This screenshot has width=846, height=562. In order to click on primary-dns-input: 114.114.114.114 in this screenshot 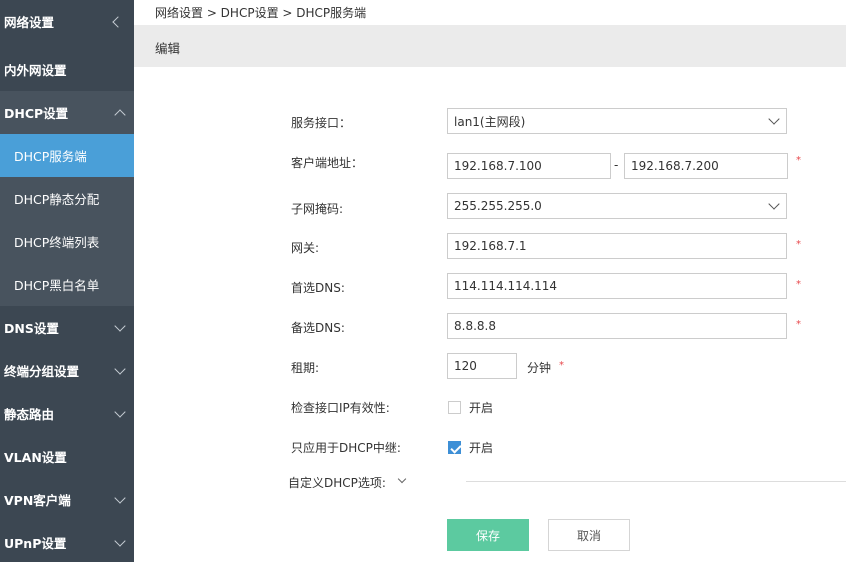, I will do `click(617, 286)`.